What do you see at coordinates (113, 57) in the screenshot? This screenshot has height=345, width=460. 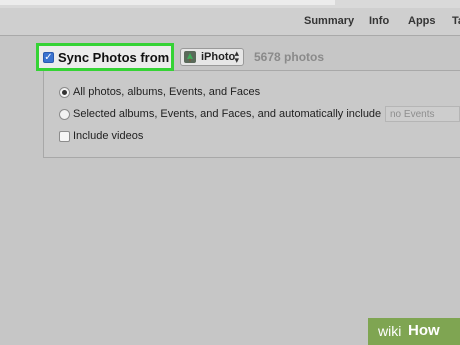 I see `sync-photos-label: Sync Photos from` at bounding box center [113, 57].